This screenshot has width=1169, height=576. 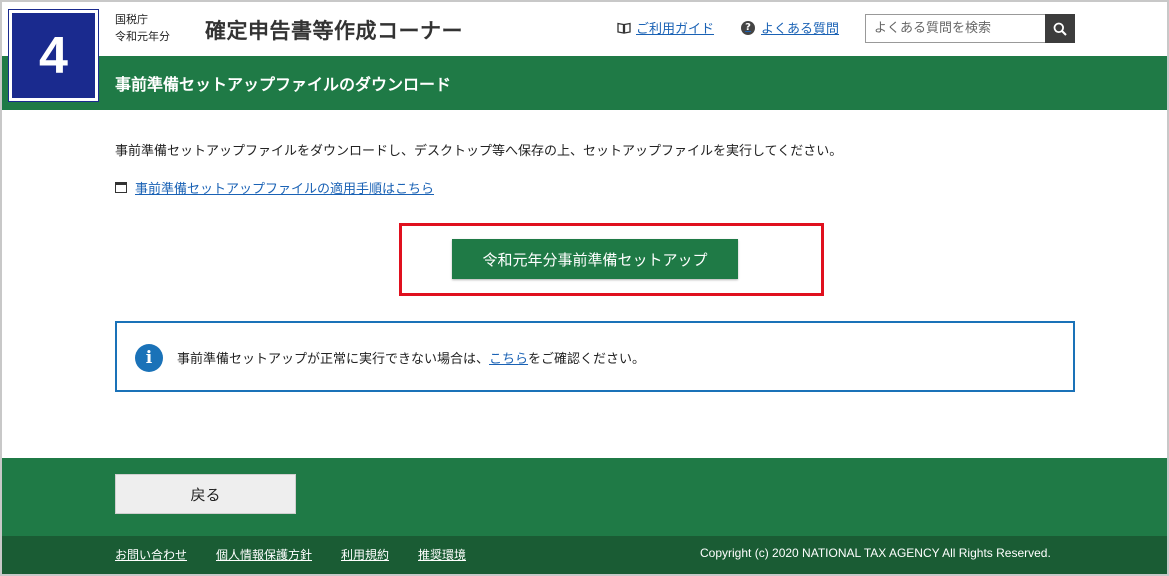 I want to click on info-notice: i 事前準備セットアップが正常に実行できない場合は、こちらをご確認ください。, so click(x=595, y=356).